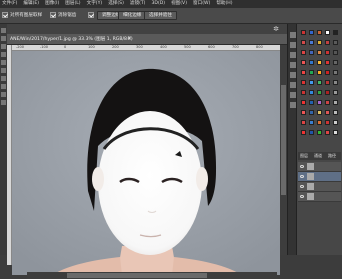  I want to click on vertical-scrollbar, so click(283, 150).